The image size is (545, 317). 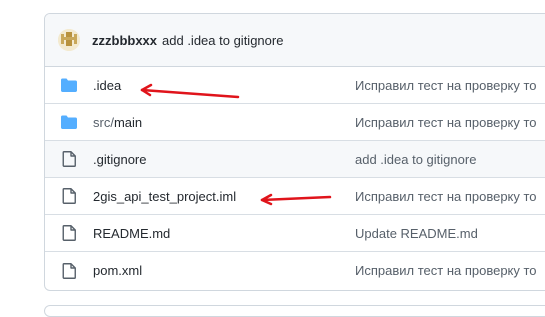 I want to click on commit-author-link: zzzbbbxxx, so click(x=124, y=40).